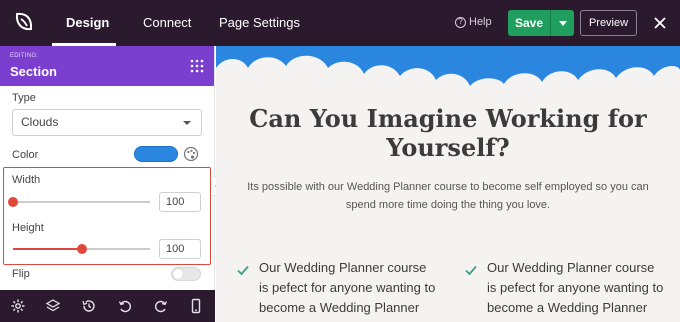 This screenshot has width=680, height=322. Describe the element at coordinates (21, 274) in the screenshot. I see `flip-label: Flip` at that location.